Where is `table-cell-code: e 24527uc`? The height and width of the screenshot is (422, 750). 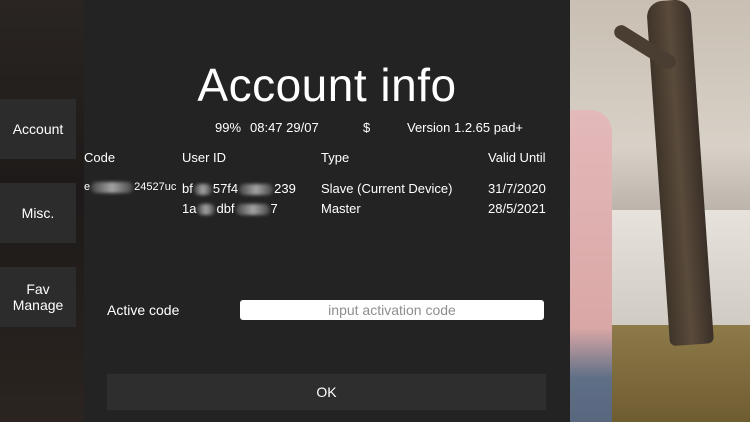
table-cell-code: e 24527uc is located at coordinates (130, 187).